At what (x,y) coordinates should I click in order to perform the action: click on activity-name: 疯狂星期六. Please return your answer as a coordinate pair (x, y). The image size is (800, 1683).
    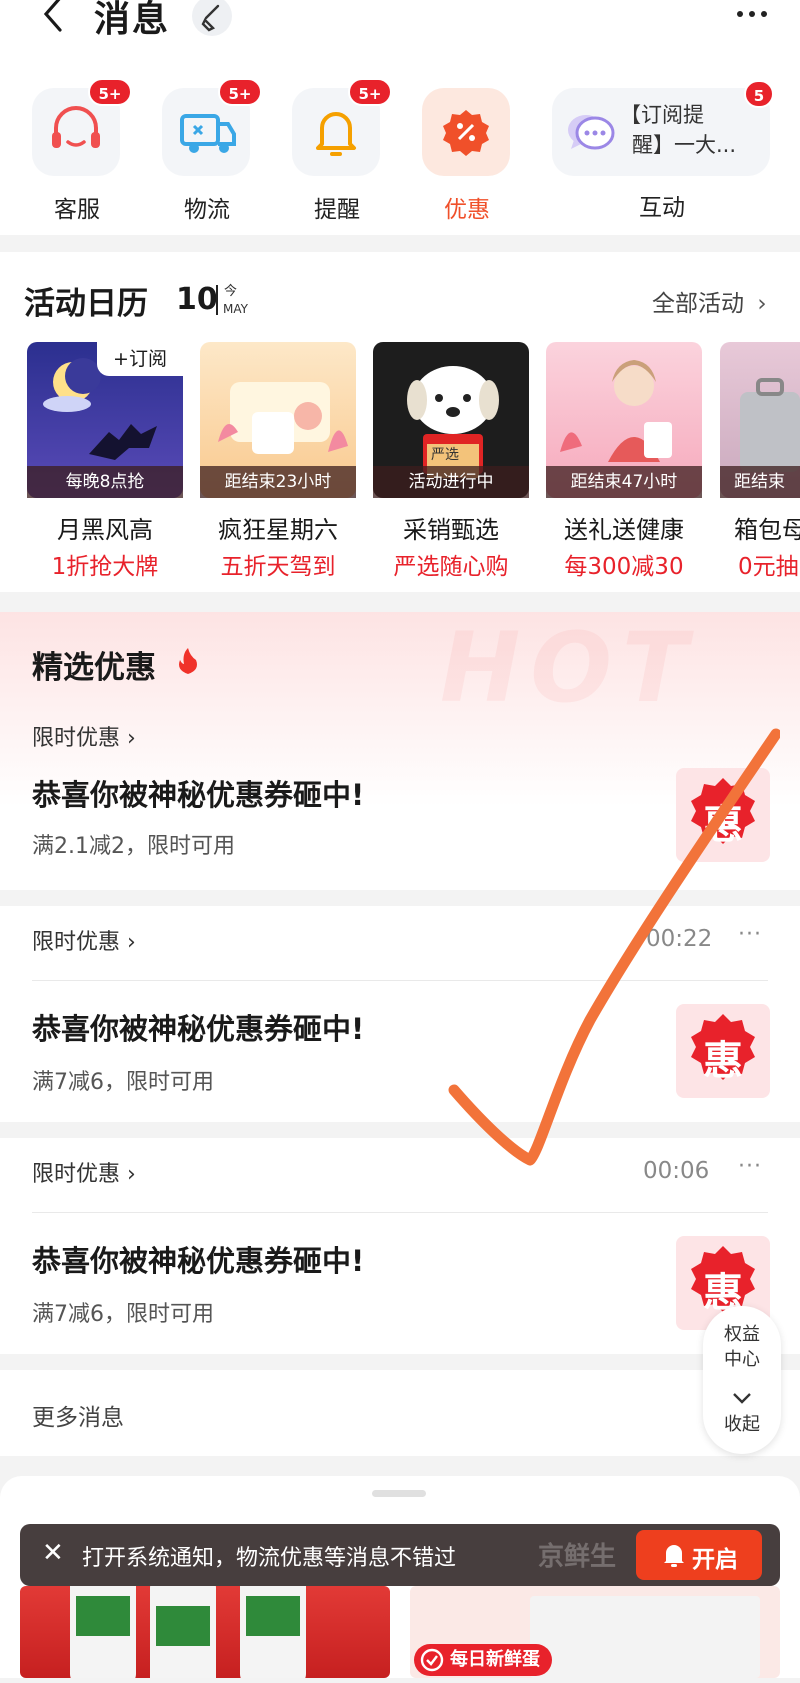
    Looking at the image, I should click on (278, 530).